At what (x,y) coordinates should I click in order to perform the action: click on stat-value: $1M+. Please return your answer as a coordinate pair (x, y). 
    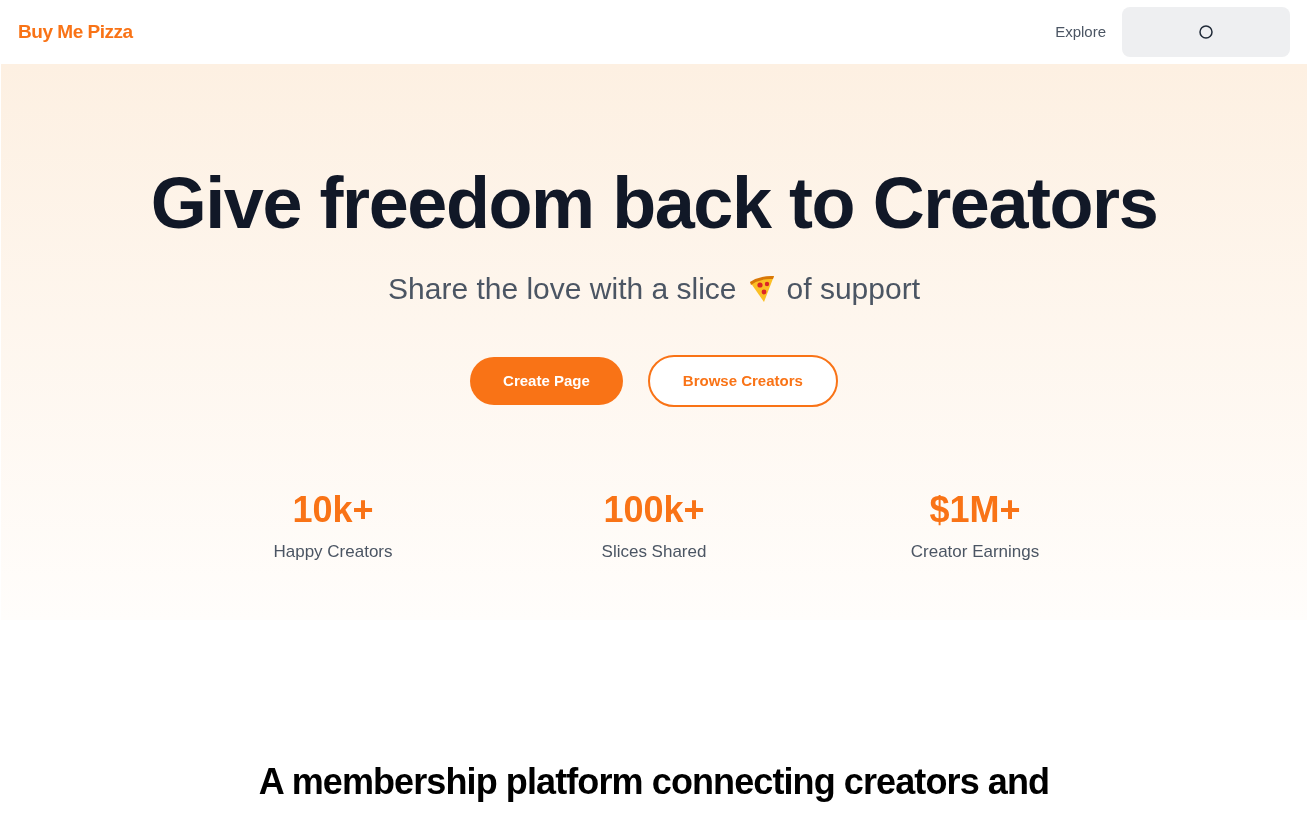
    Looking at the image, I should click on (975, 510).